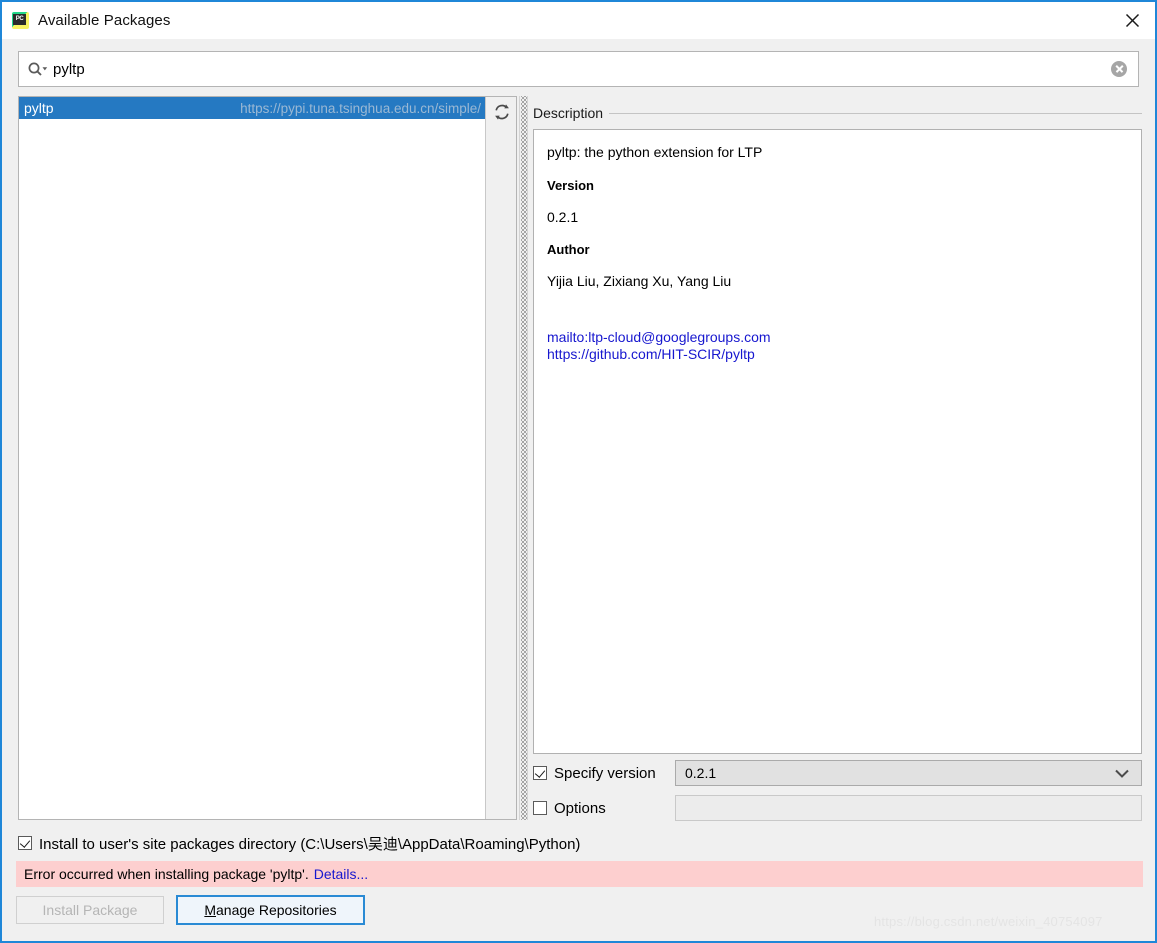 The width and height of the screenshot is (1157, 943). I want to click on manage-repositories-mnemonic: M, so click(210, 910).